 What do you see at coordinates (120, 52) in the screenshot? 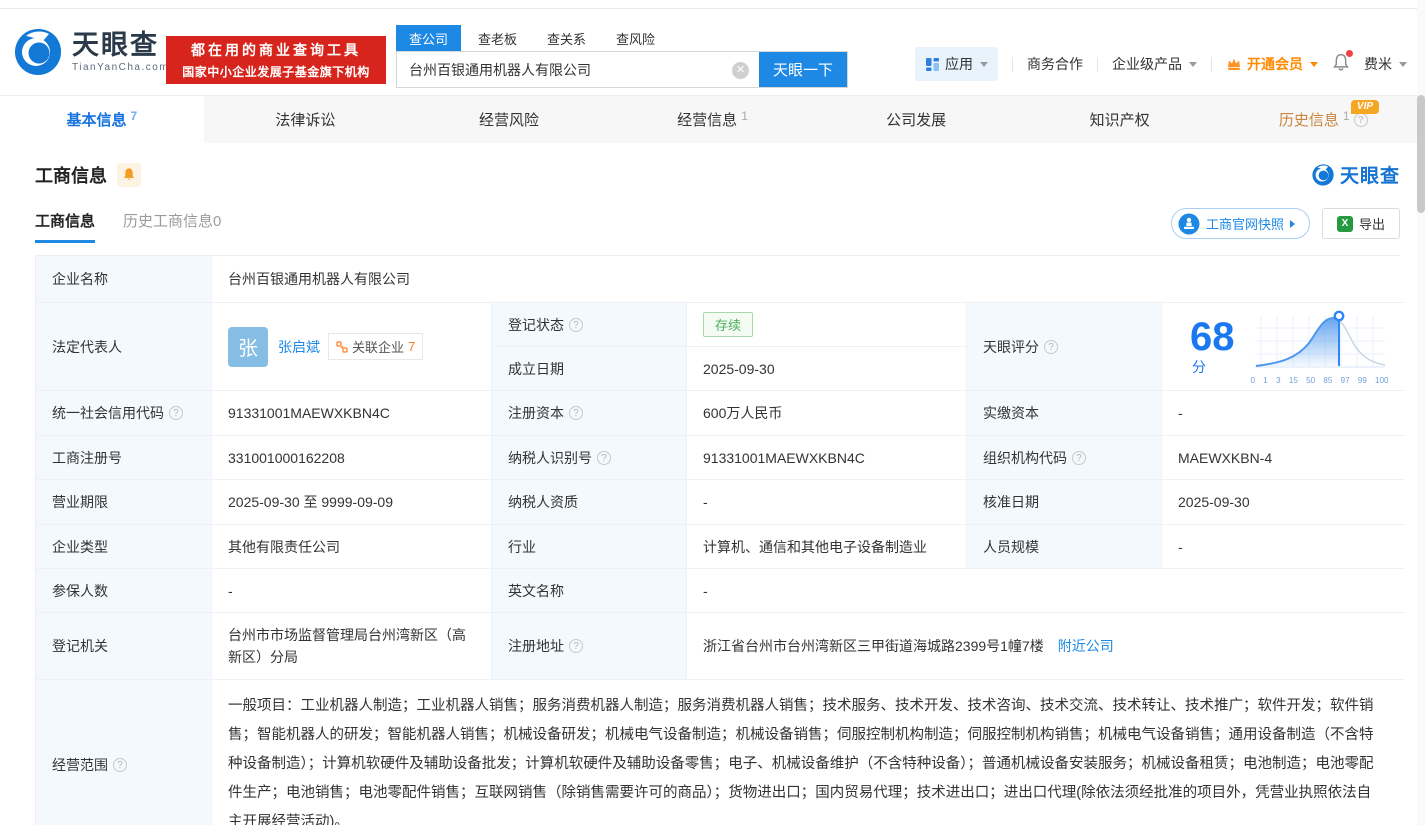
I see `logo-text: 天眼查 TianYanCha.com` at bounding box center [120, 52].